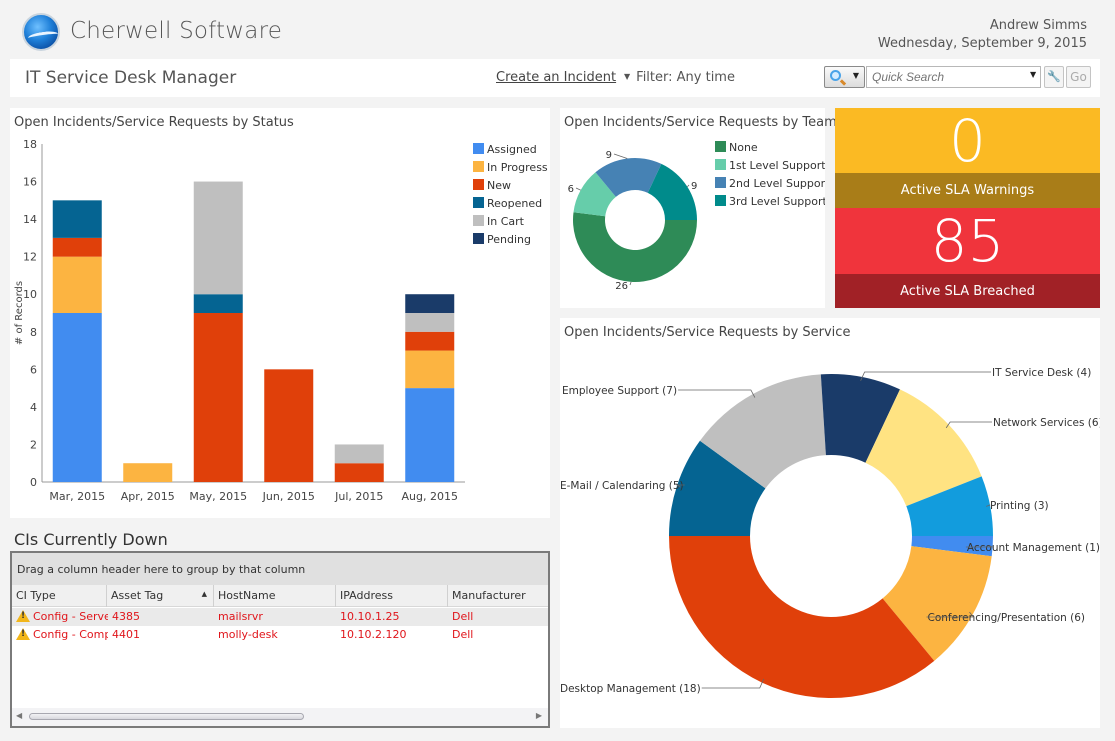 This screenshot has width=1115, height=741. Describe the element at coordinates (166, 716) in the screenshot. I see `scrollbar-thumb` at that location.